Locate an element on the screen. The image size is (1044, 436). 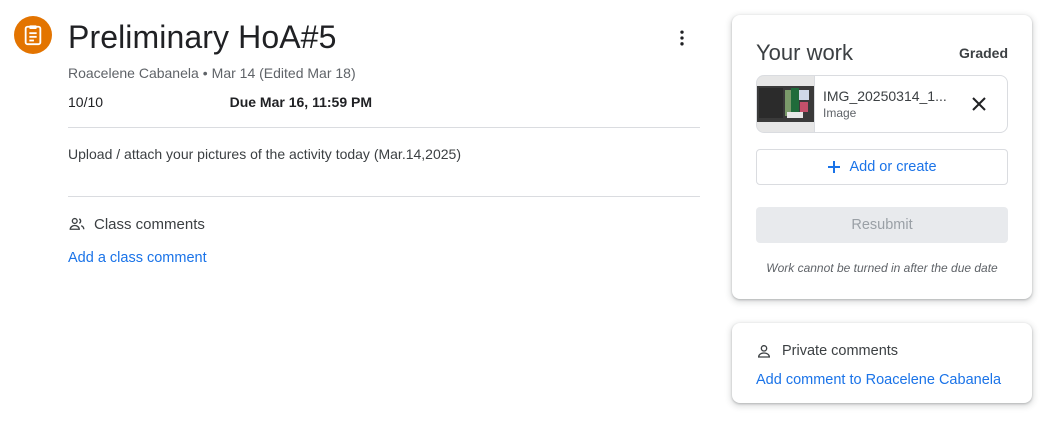
plus-icon is located at coordinates (834, 167).